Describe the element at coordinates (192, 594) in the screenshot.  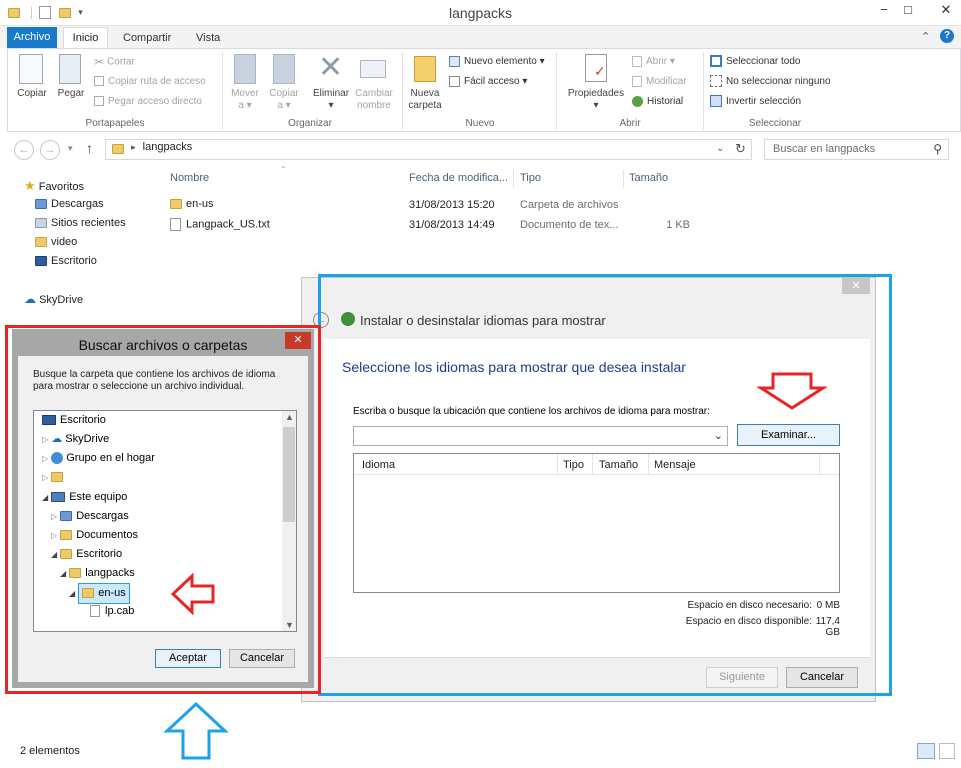
I see `red-arrow-left-icon` at that location.